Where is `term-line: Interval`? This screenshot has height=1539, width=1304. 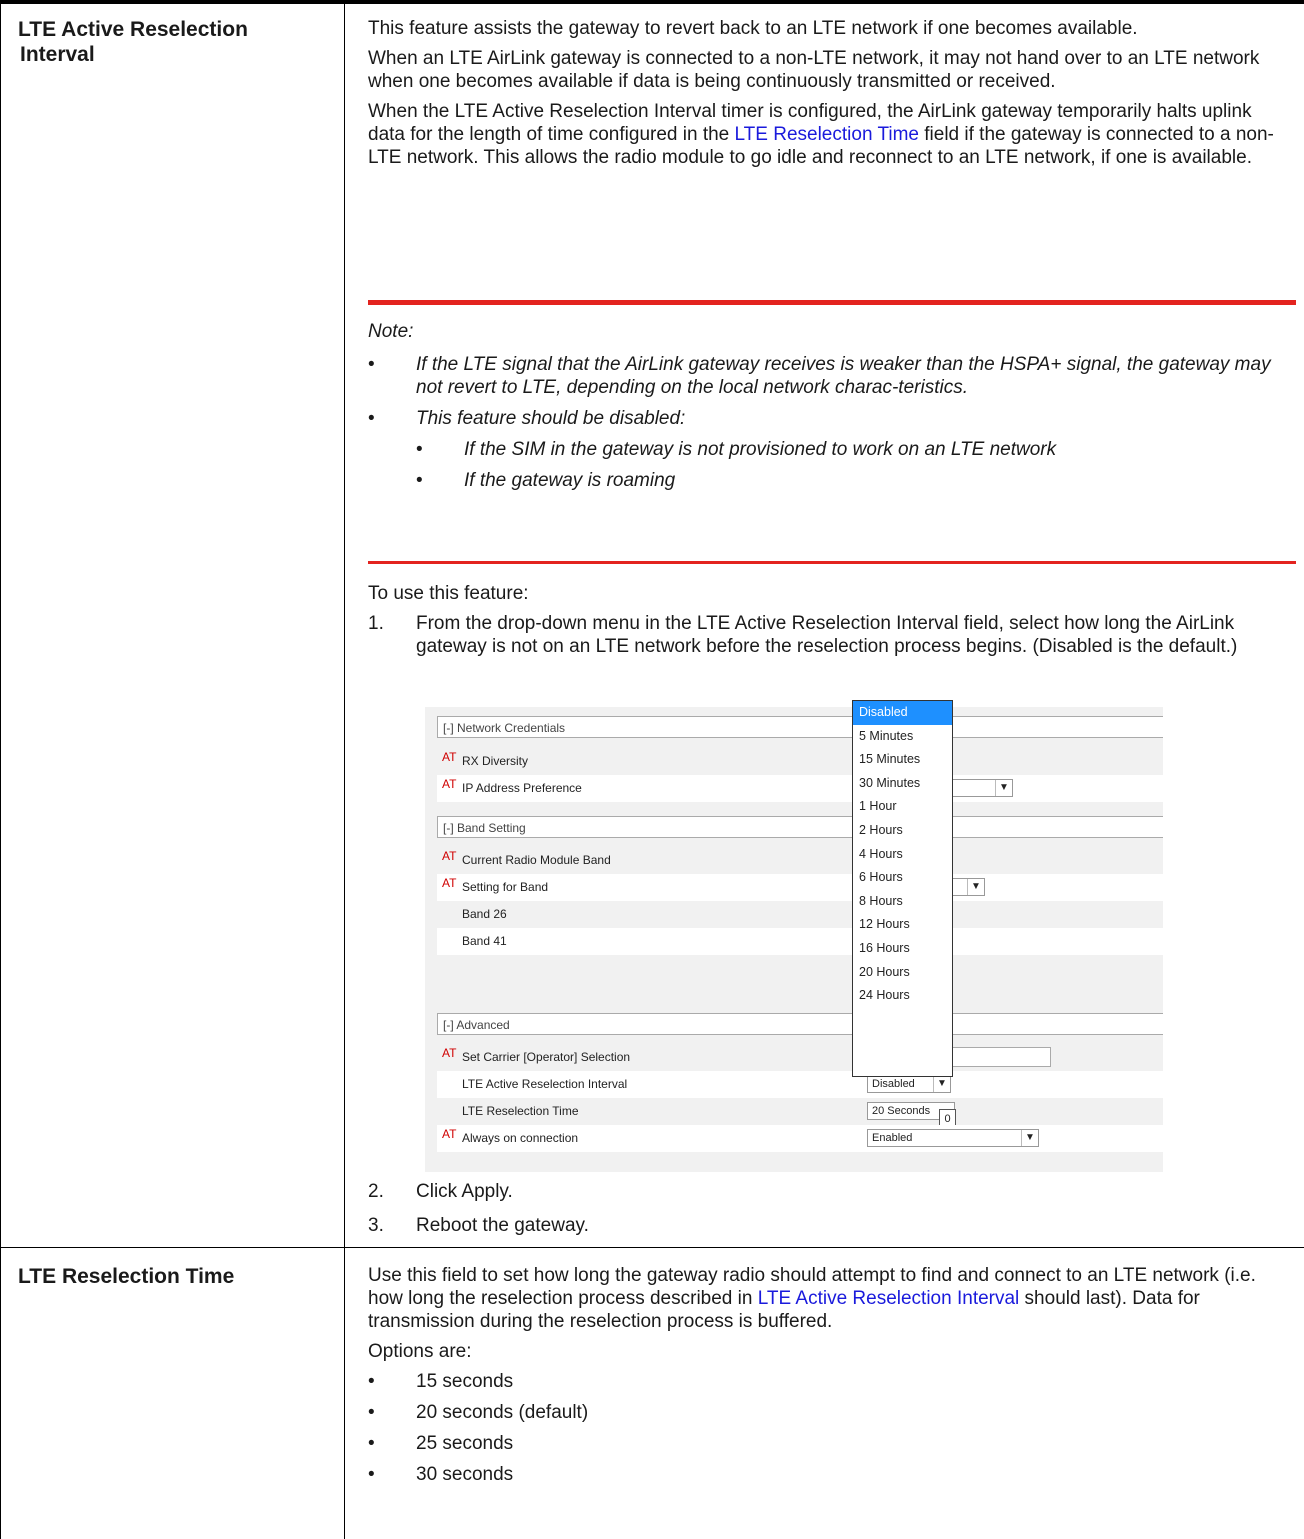 term-line: Interval is located at coordinates (57, 54).